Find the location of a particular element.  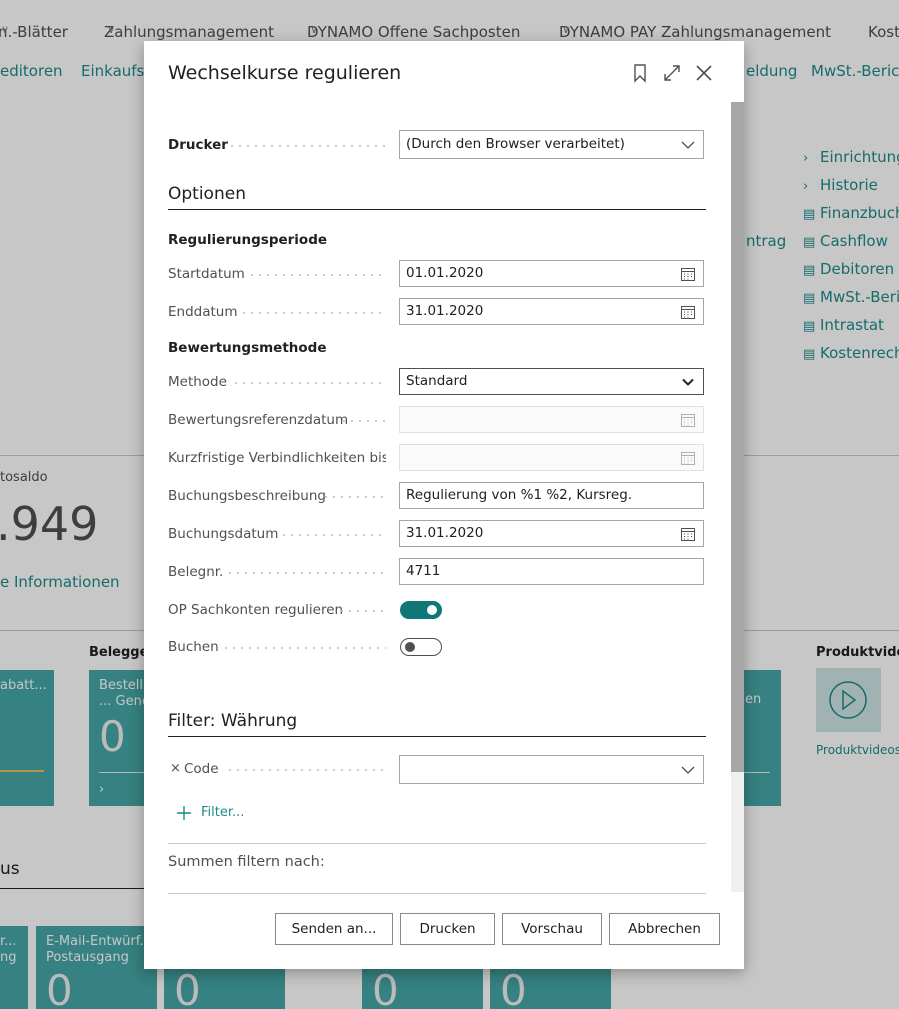

close-icon is located at coordinates (704, 73).